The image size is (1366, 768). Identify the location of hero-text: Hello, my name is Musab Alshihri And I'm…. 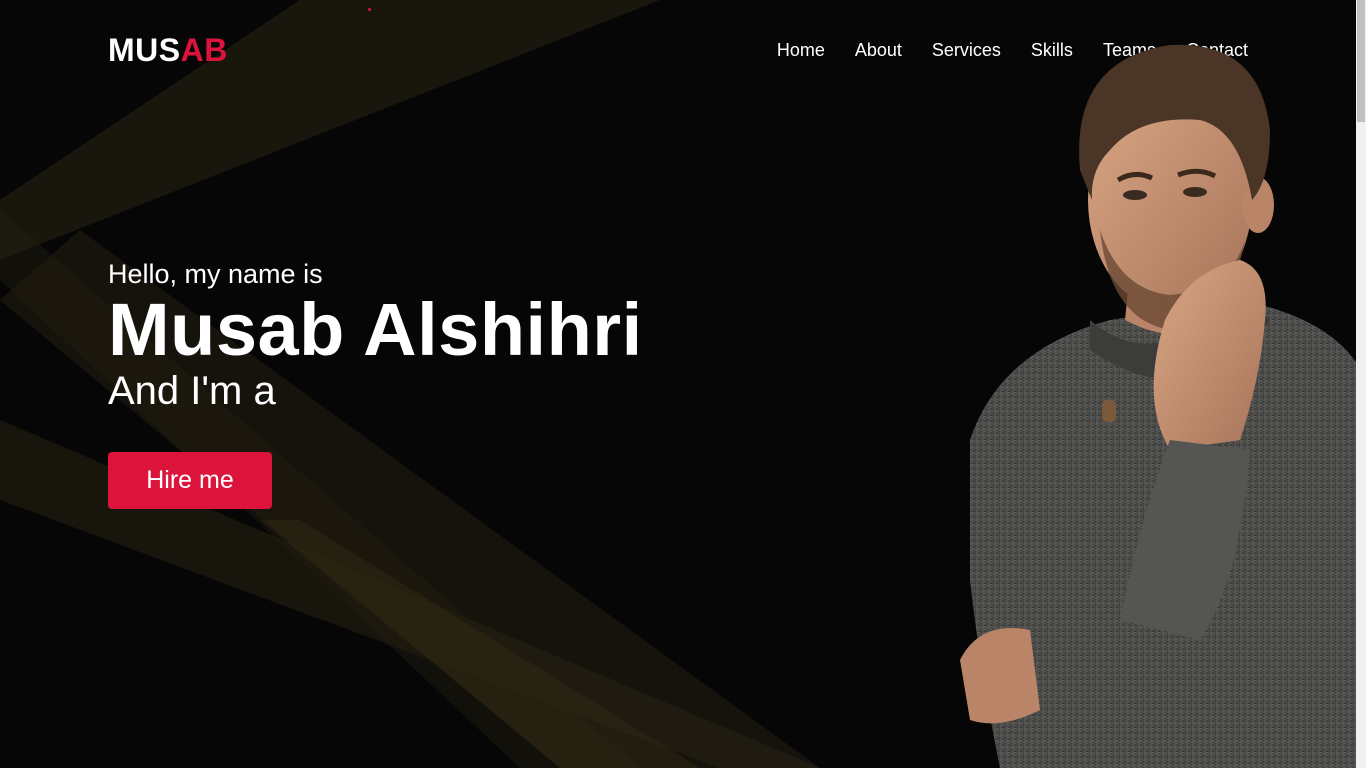
(375, 336).